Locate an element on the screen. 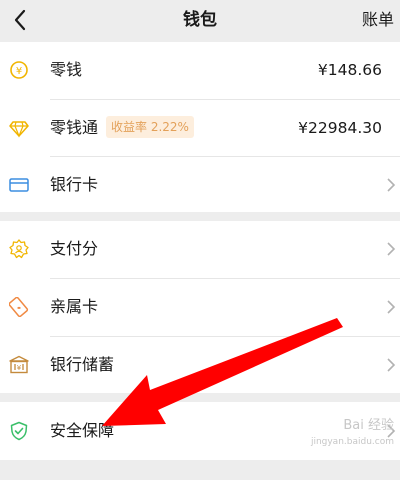 The image size is (400, 480). row-bank-savings: ¥ 银行储蓄 is located at coordinates (200, 365).